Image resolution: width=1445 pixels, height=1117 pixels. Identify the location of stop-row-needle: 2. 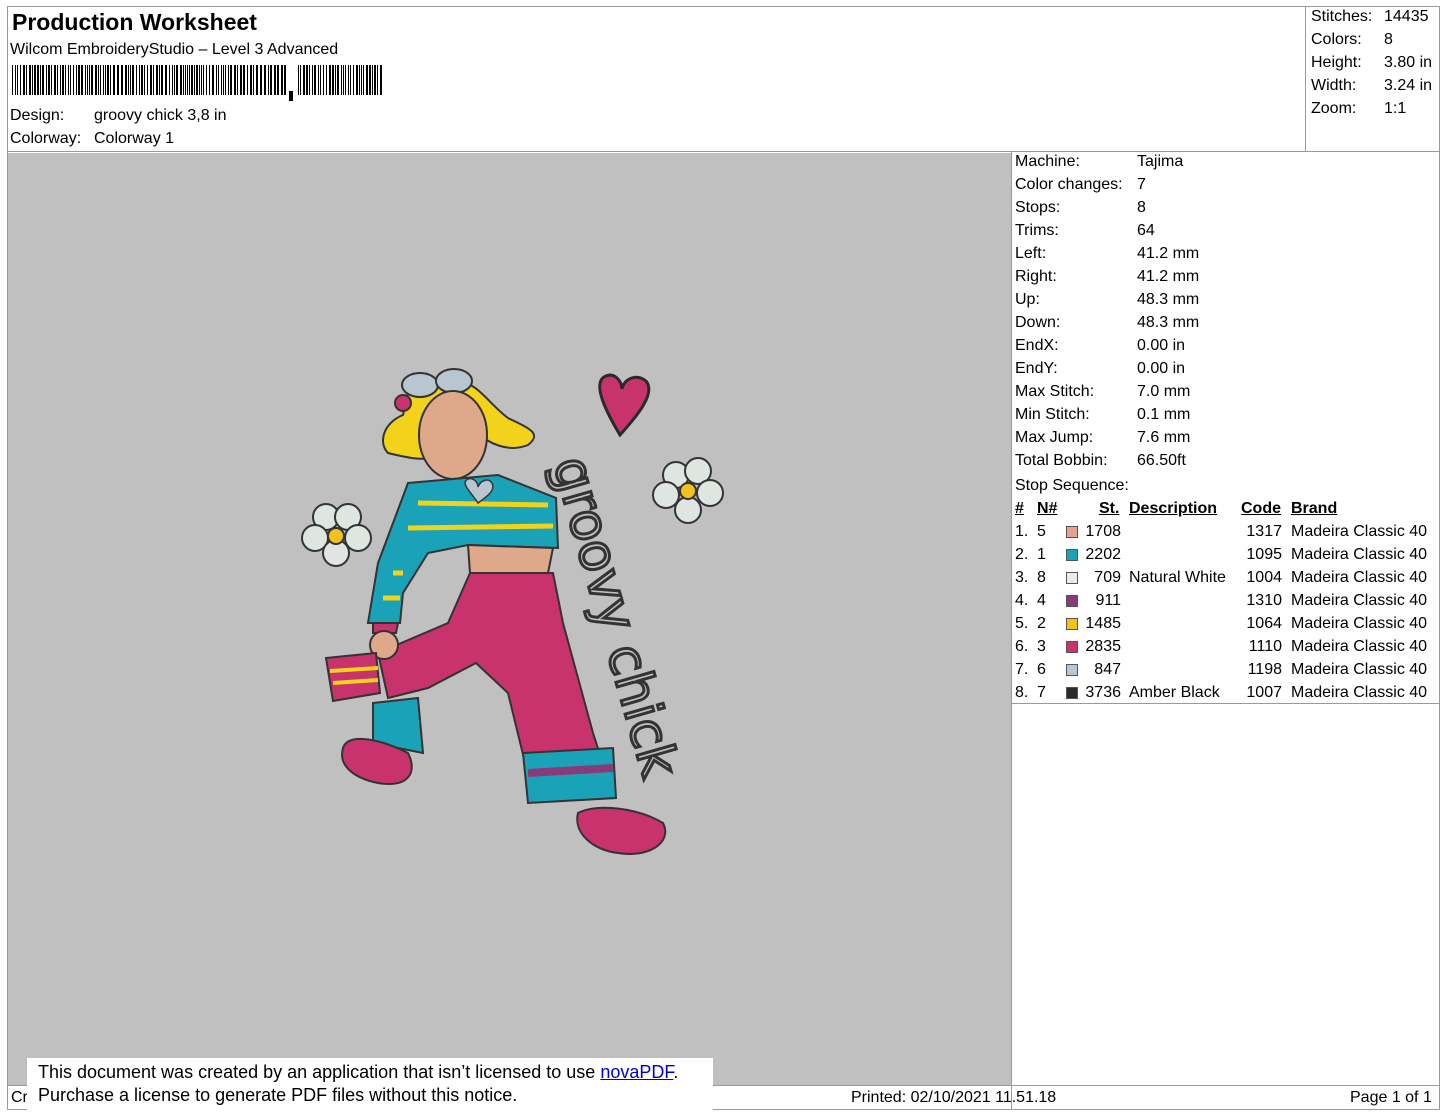
(1041, 623).